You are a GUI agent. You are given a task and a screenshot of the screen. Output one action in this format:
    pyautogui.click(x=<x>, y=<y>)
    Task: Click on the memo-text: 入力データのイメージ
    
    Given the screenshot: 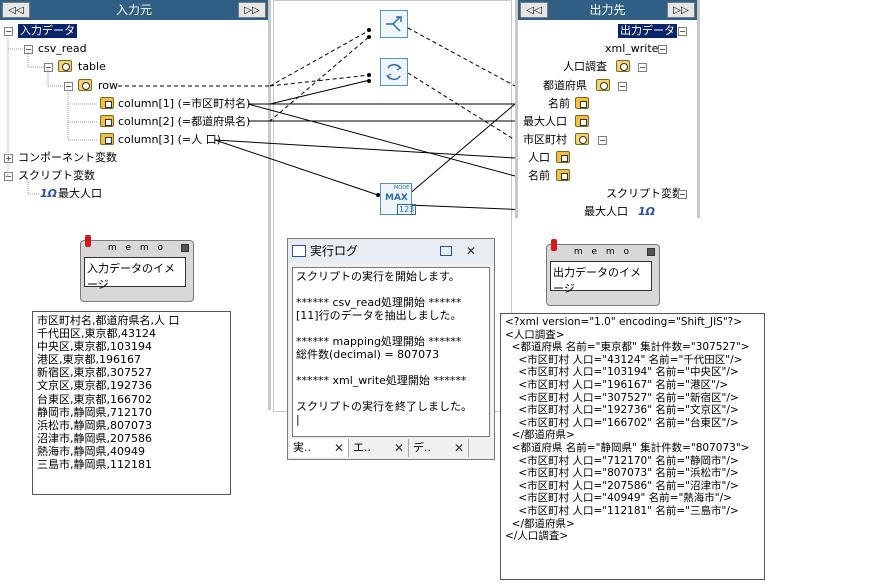 What is the action you would take?
    pyautogui.click(x=135, y=274)
    